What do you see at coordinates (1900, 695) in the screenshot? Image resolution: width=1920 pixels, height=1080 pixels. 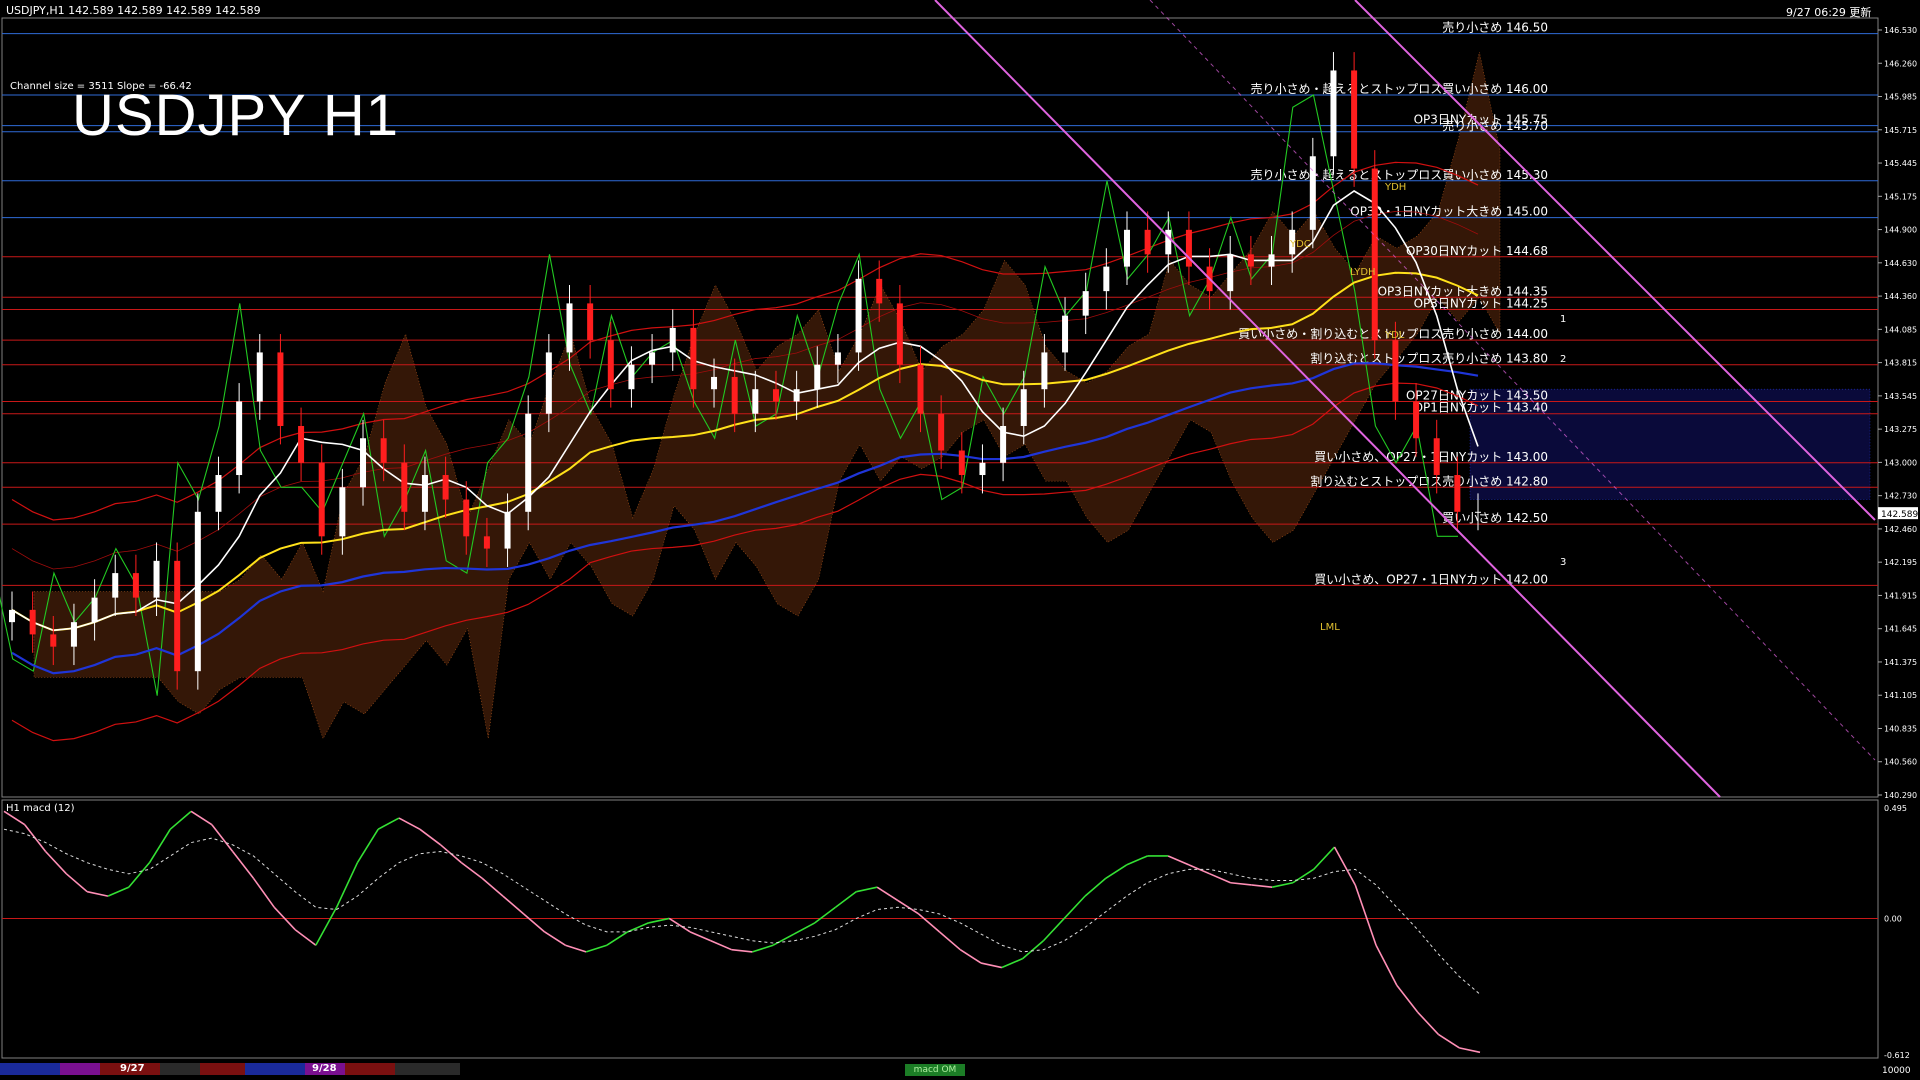 I see `price-tick-label: 141.105` at bounding box center [1900, 695].